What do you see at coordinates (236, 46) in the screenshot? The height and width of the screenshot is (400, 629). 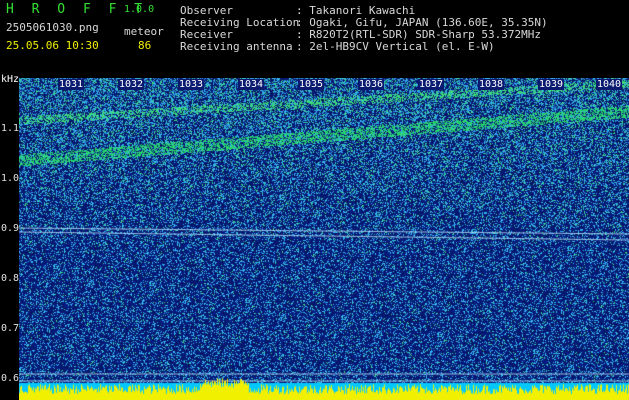 I see `antenna-key: Receiving antenna` at bounding box center [236, 46].